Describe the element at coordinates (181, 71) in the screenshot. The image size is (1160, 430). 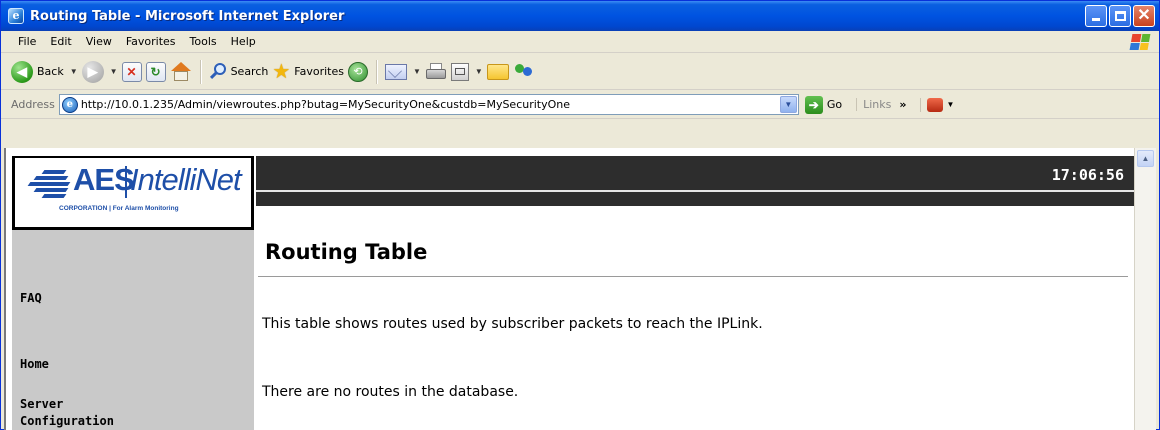
I see `home-icon` at that location.